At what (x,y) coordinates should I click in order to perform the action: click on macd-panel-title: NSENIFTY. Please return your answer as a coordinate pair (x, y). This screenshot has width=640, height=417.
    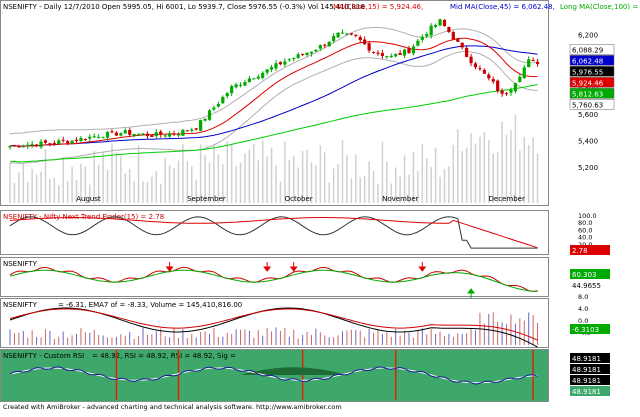
    Looking at the image, I should click on (20, 305).